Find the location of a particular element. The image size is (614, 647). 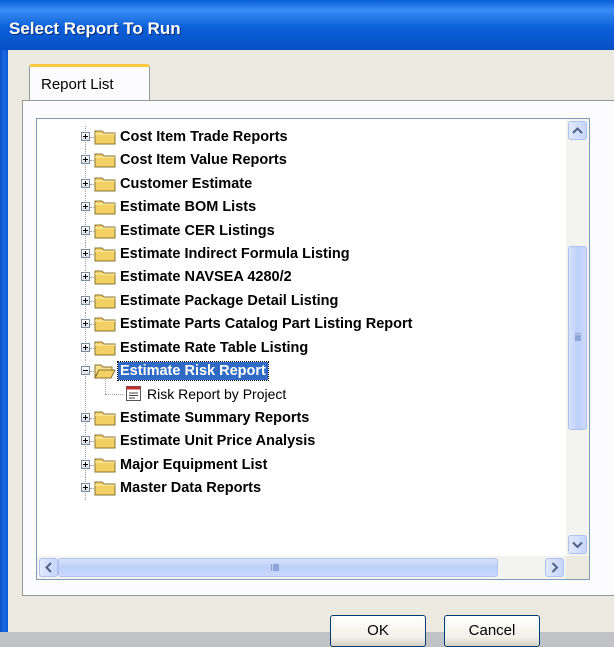

tree-item: Estimate Package Detail Listing is located at coordinates (301, 301).